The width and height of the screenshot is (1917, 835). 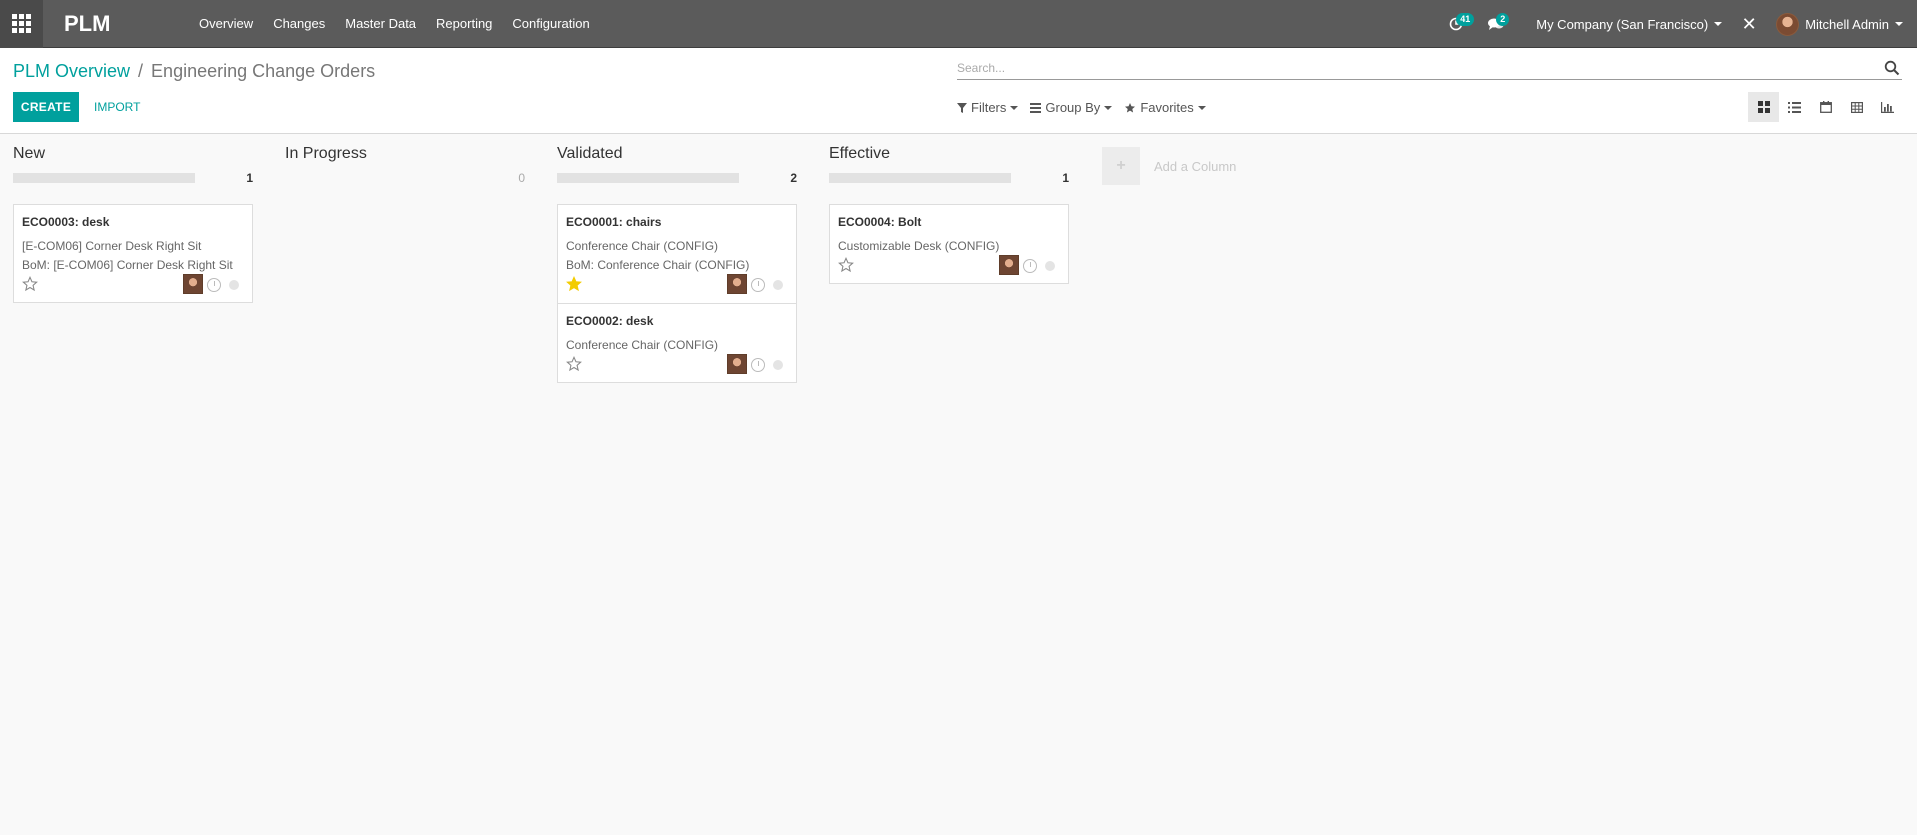 I want to click on company-switcher: My Company (San Francisco), so click(x=1629, y=24).